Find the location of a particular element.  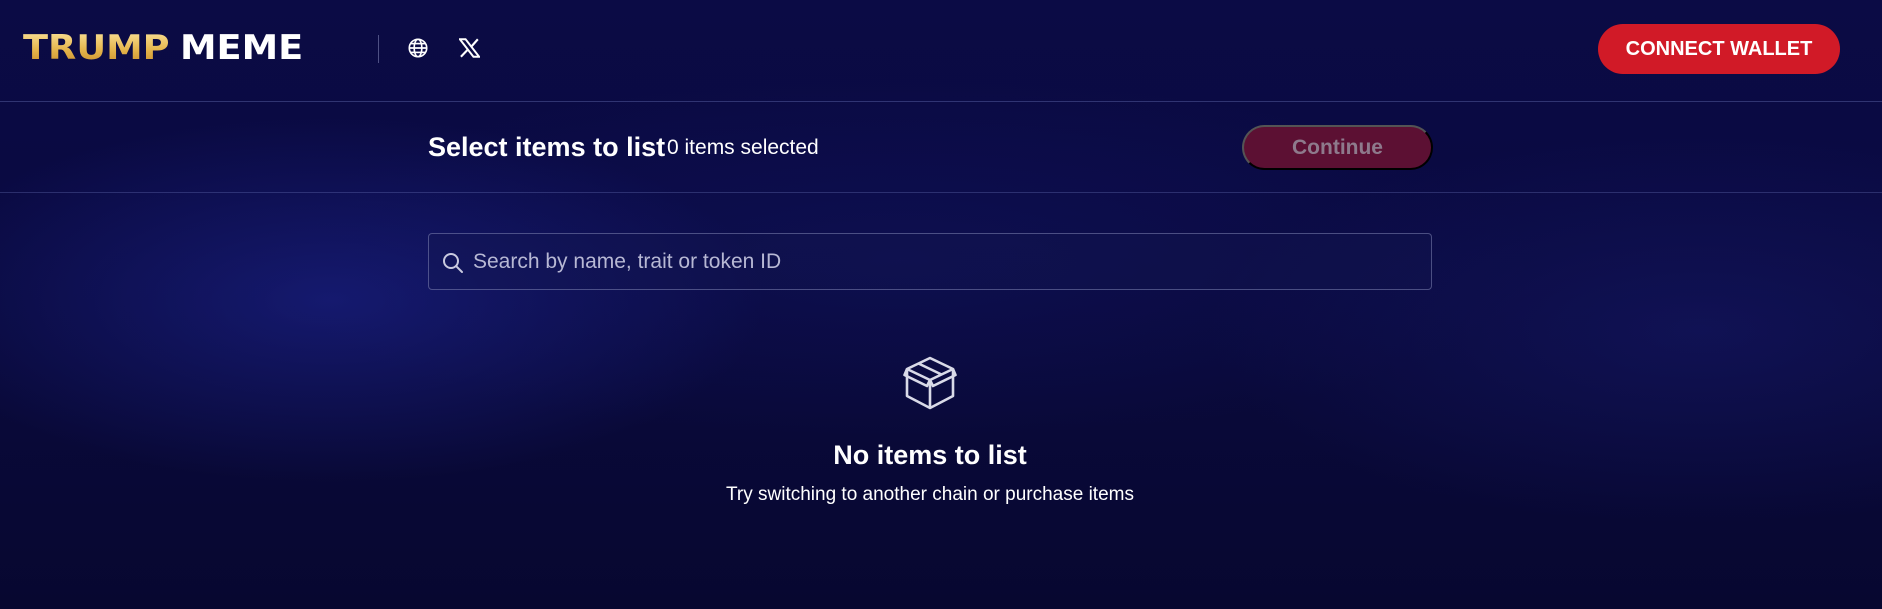

x-logo-icon is located at coordinates (469, 48).